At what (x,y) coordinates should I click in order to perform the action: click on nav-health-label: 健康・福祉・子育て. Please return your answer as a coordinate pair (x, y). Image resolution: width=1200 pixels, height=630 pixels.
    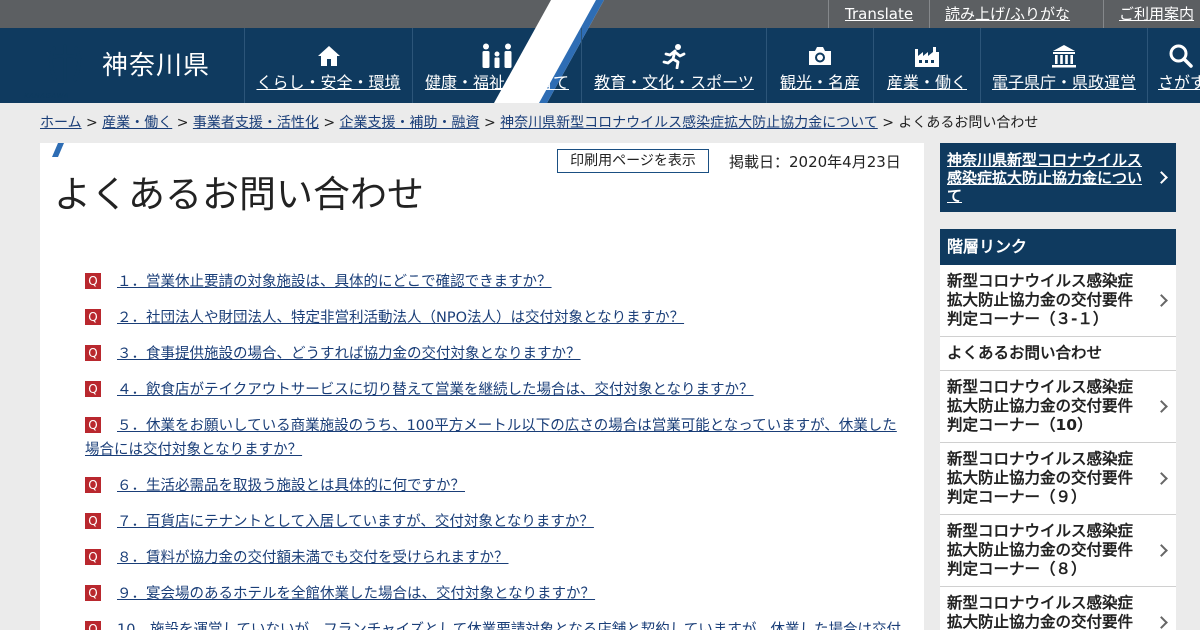
    Looking at the image, I should click on (496, 82).